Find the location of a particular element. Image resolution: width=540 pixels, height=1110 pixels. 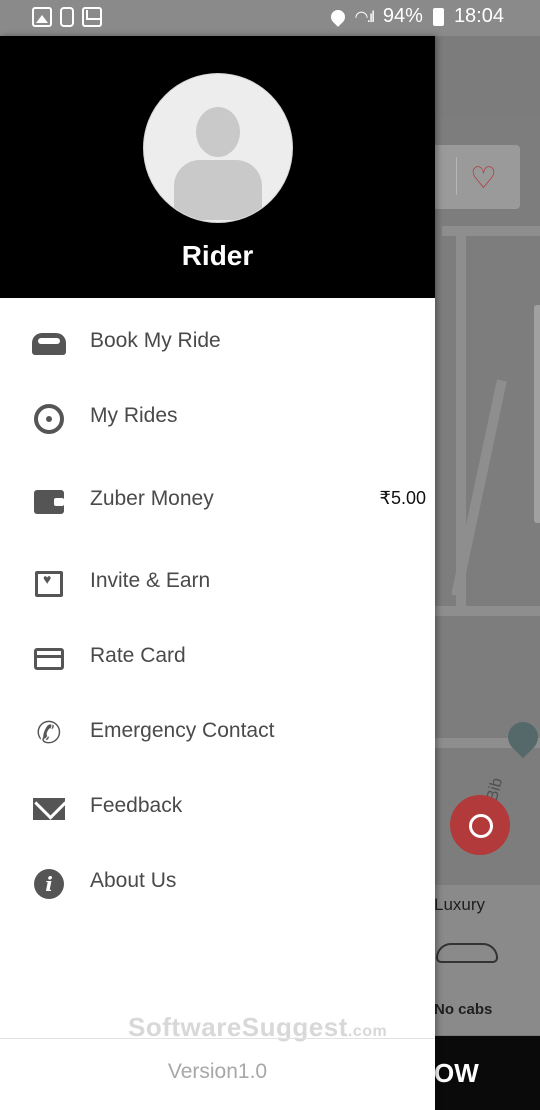

menu-item-my-rides: My Rides is located at coordinates (217, 419).